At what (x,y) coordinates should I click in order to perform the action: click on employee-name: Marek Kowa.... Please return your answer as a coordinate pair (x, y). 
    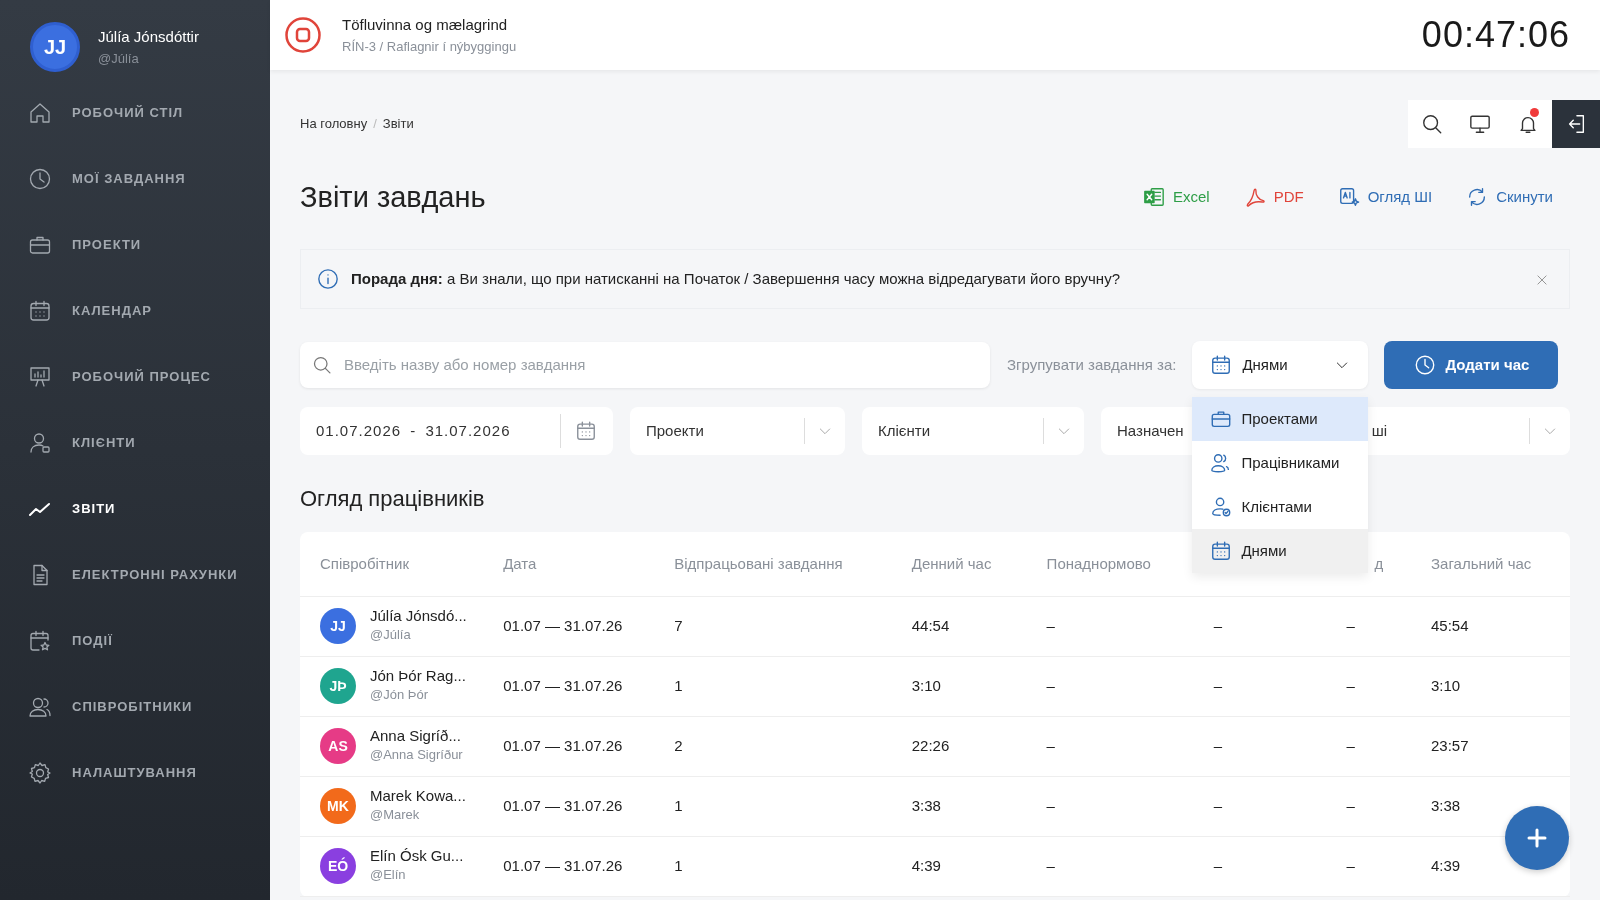
    Looking at the image, I should click on (418, 796).